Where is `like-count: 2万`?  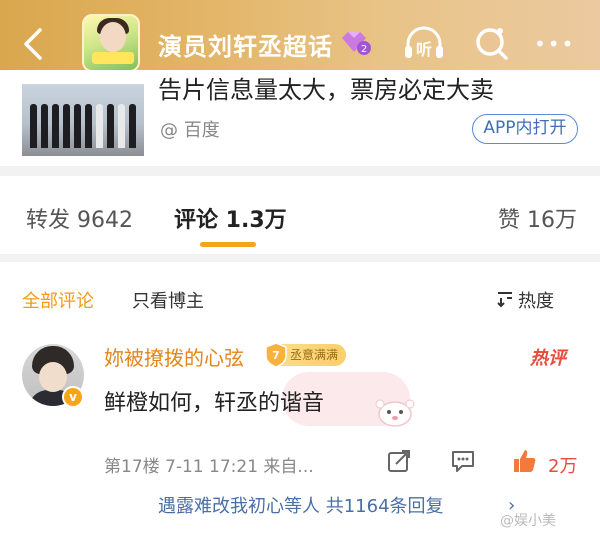 like-count: 2万 is located at coordinates (563, 466).